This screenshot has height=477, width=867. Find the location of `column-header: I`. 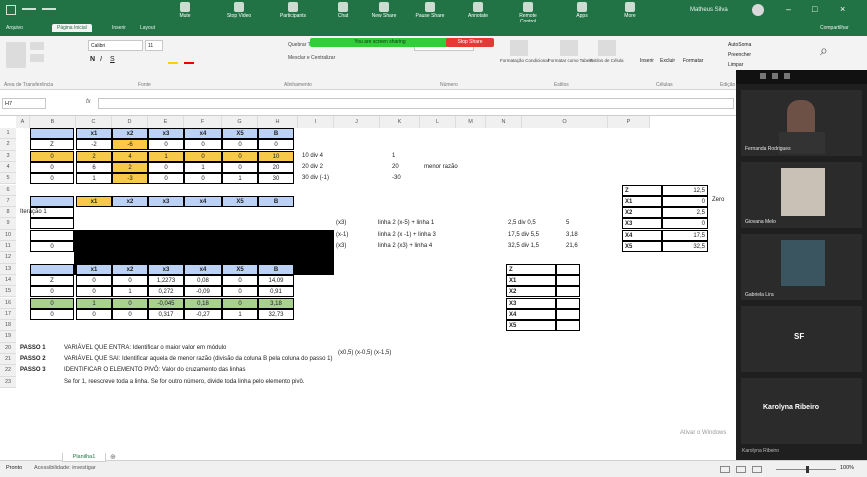

column-header: I is located at coordinates (316, 122).